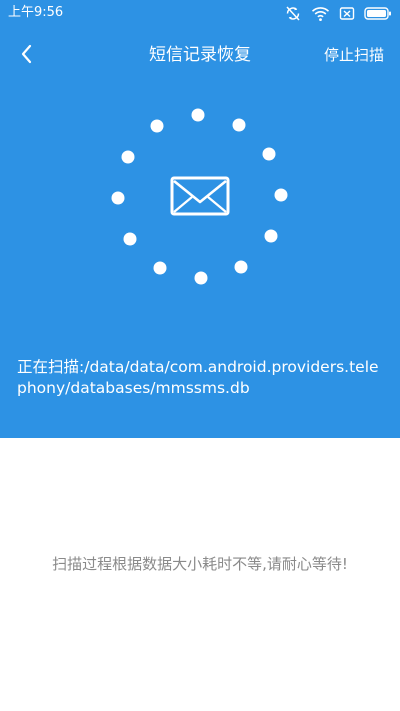  What do you see at coordinates (293, 13) in the screenshot?
I see `sync-off-icon` at bounding box center [293, 13].